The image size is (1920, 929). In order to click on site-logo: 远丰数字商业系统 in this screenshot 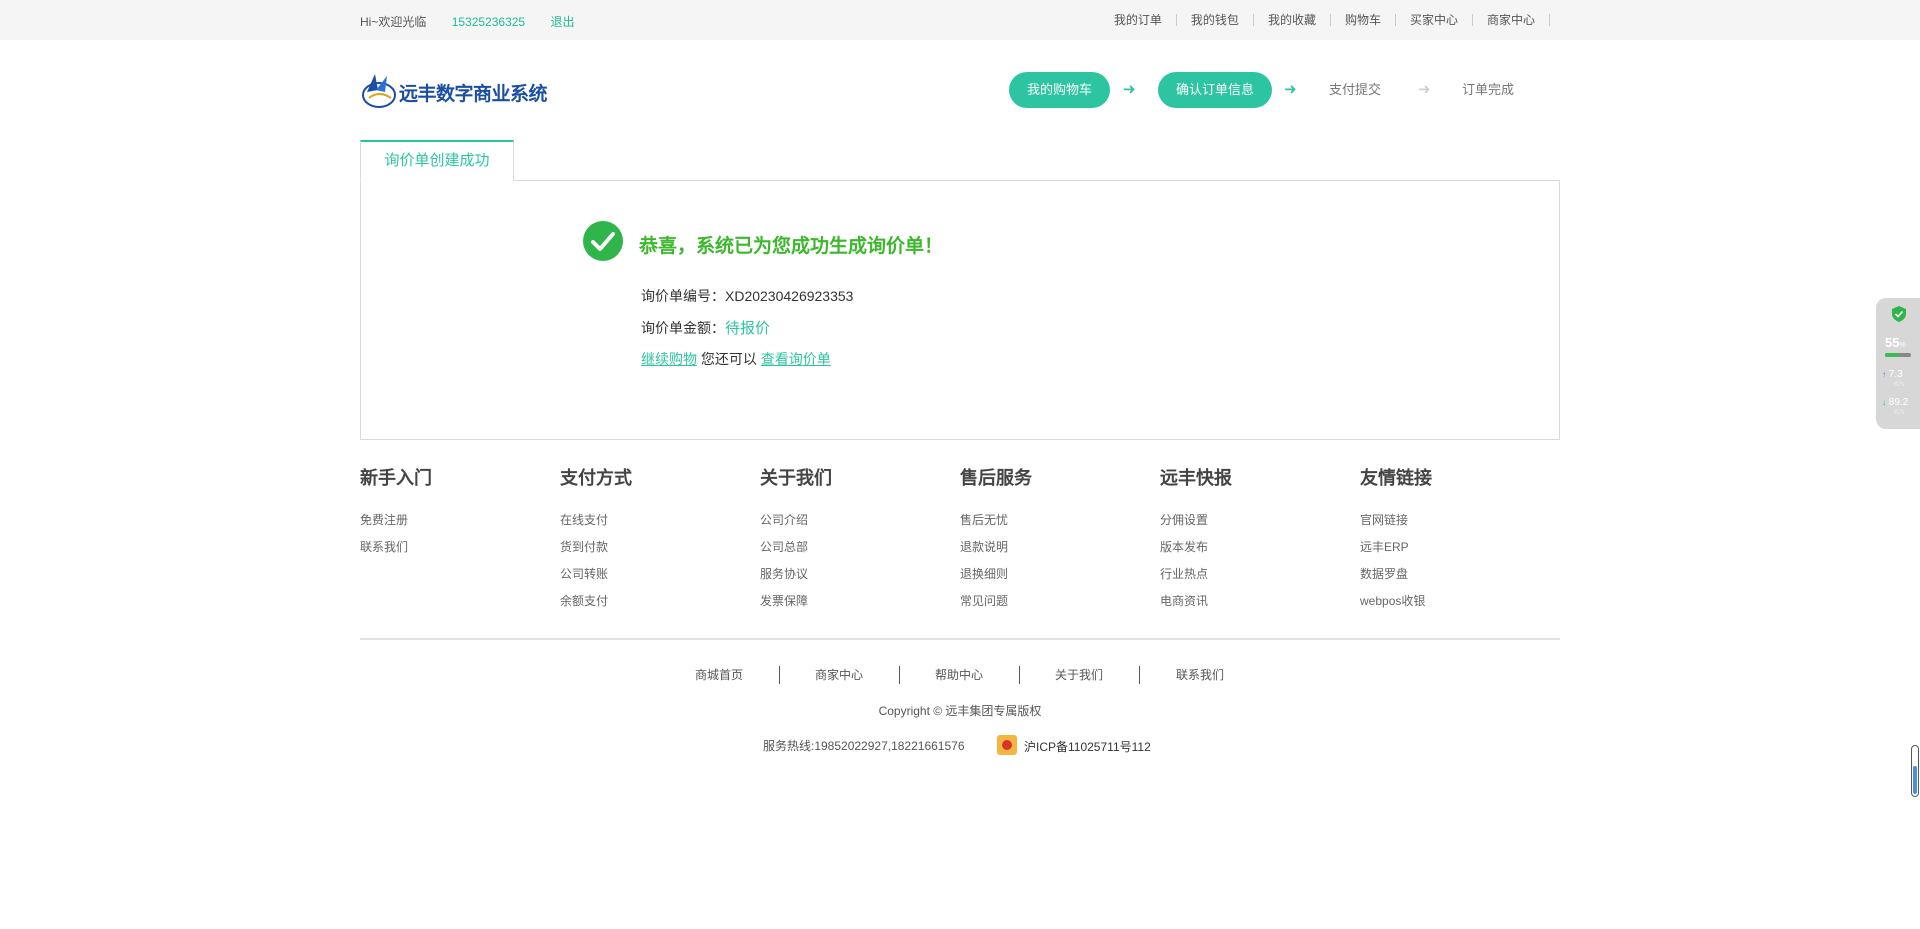, I will do `click(454, 90)`.